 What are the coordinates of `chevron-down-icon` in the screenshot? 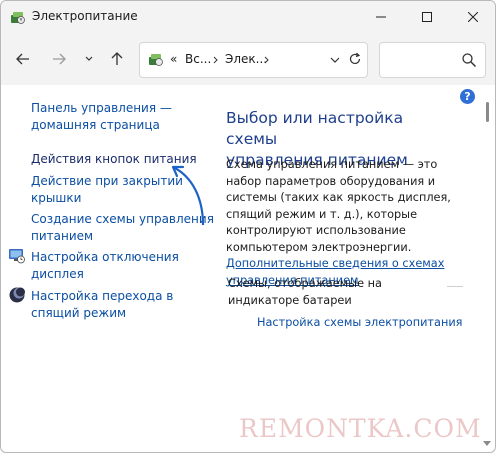 It's located at (89, 58).